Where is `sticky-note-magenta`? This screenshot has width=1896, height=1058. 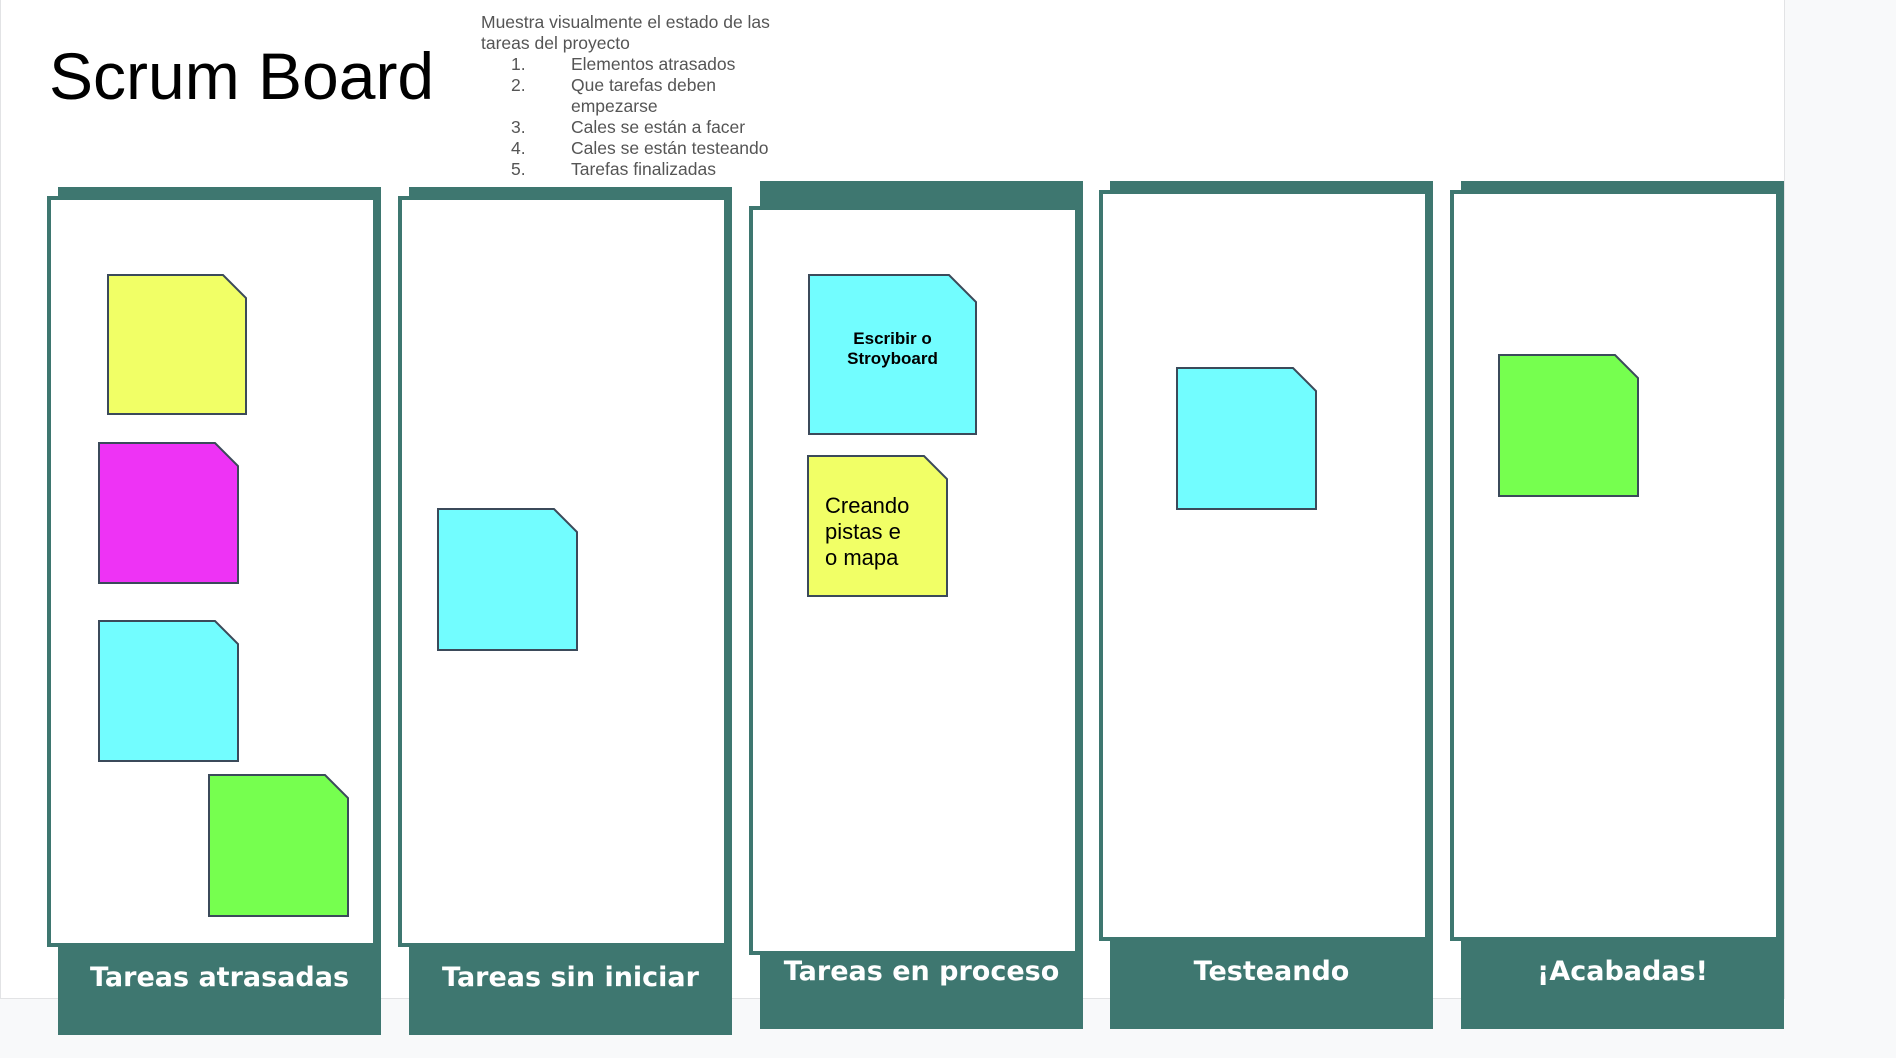 sticky-note-magenta is located at coordinates (168, 513).